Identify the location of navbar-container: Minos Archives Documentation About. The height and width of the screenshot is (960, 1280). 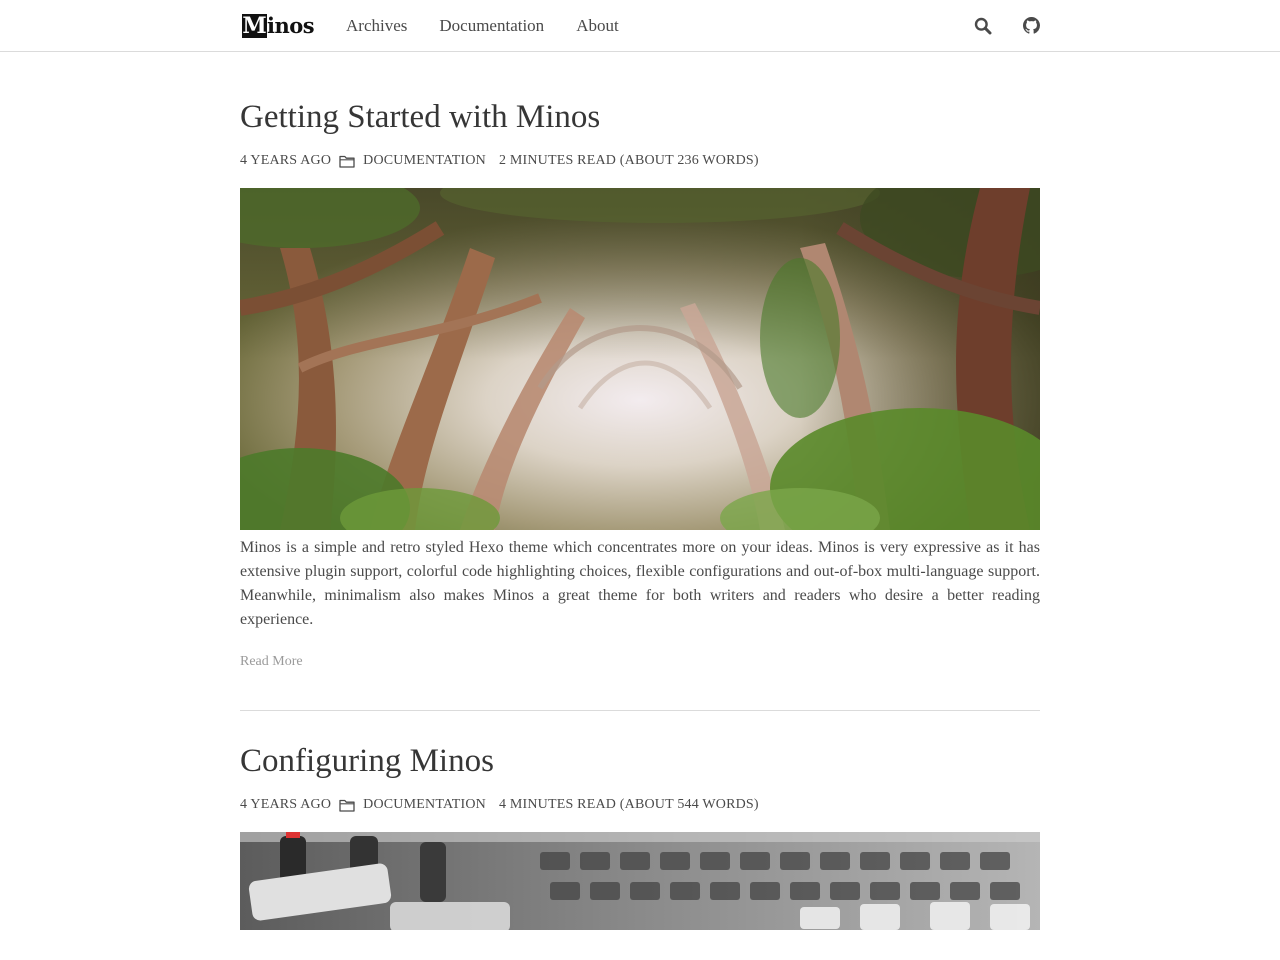
(640, 25).